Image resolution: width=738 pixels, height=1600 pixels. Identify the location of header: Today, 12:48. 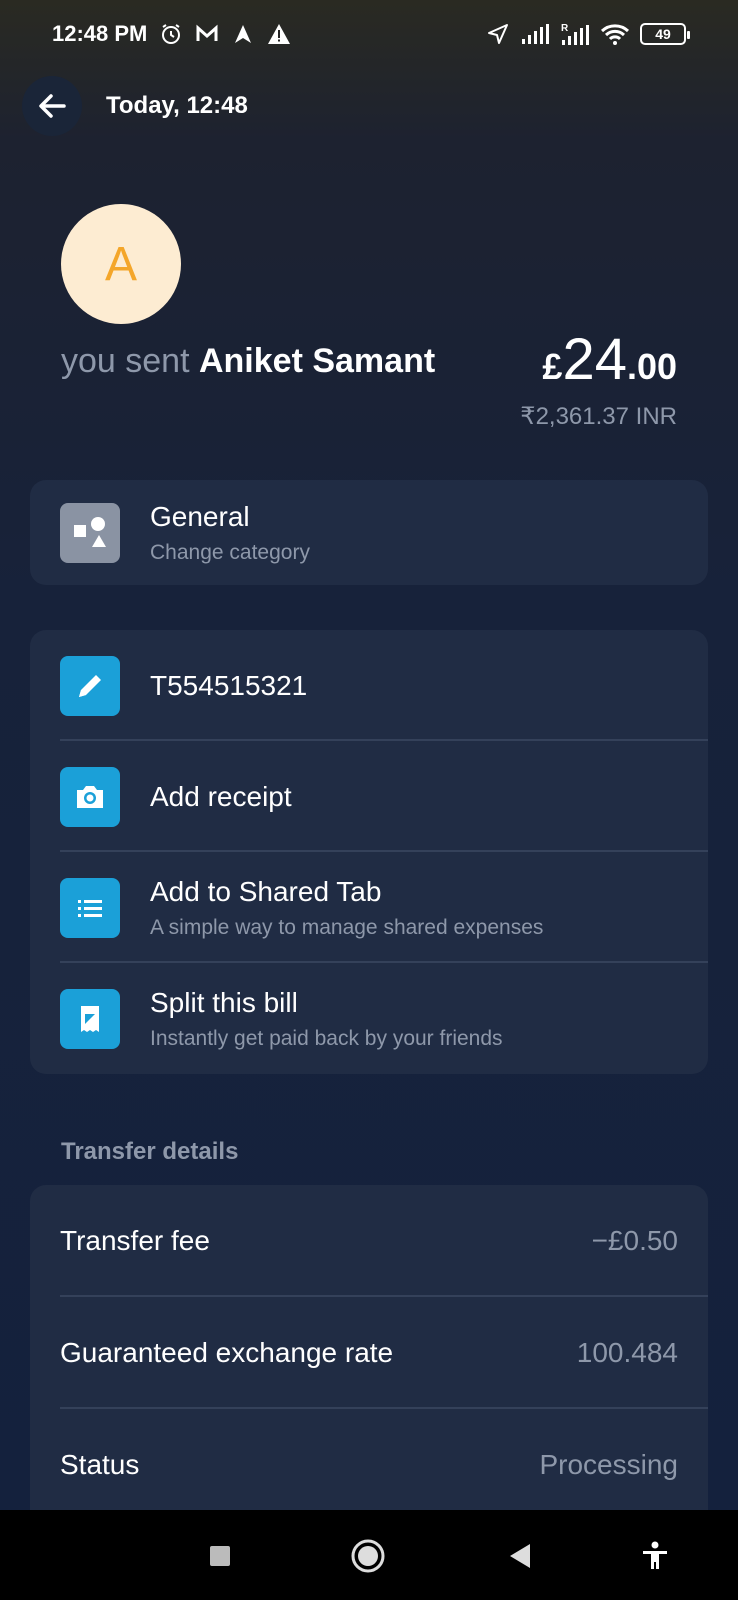
(135, 106).